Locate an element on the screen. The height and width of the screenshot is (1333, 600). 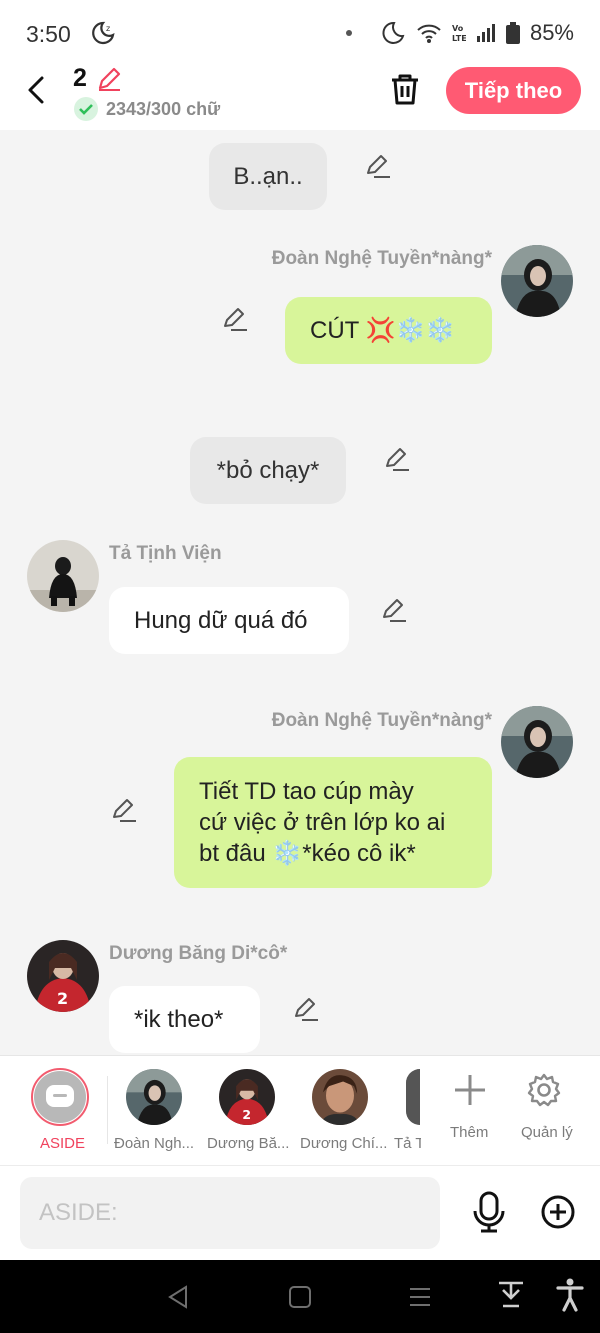
add-icon is located at coordinates (470, 1090).